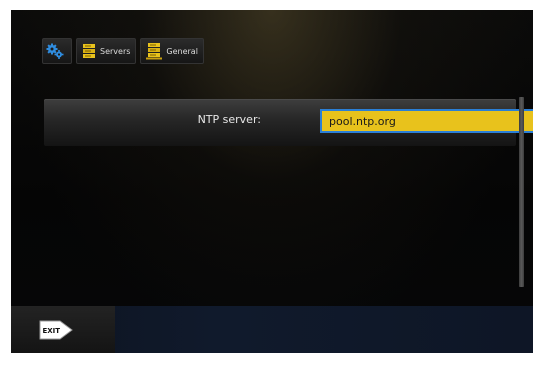 Image resolution: width=544 pixels, height=365 pixels. What do you see at coordinates (288, 122) in the screenshot?
I see `ntp-setting-row: NTP server:` at bounding box center [288, 122].